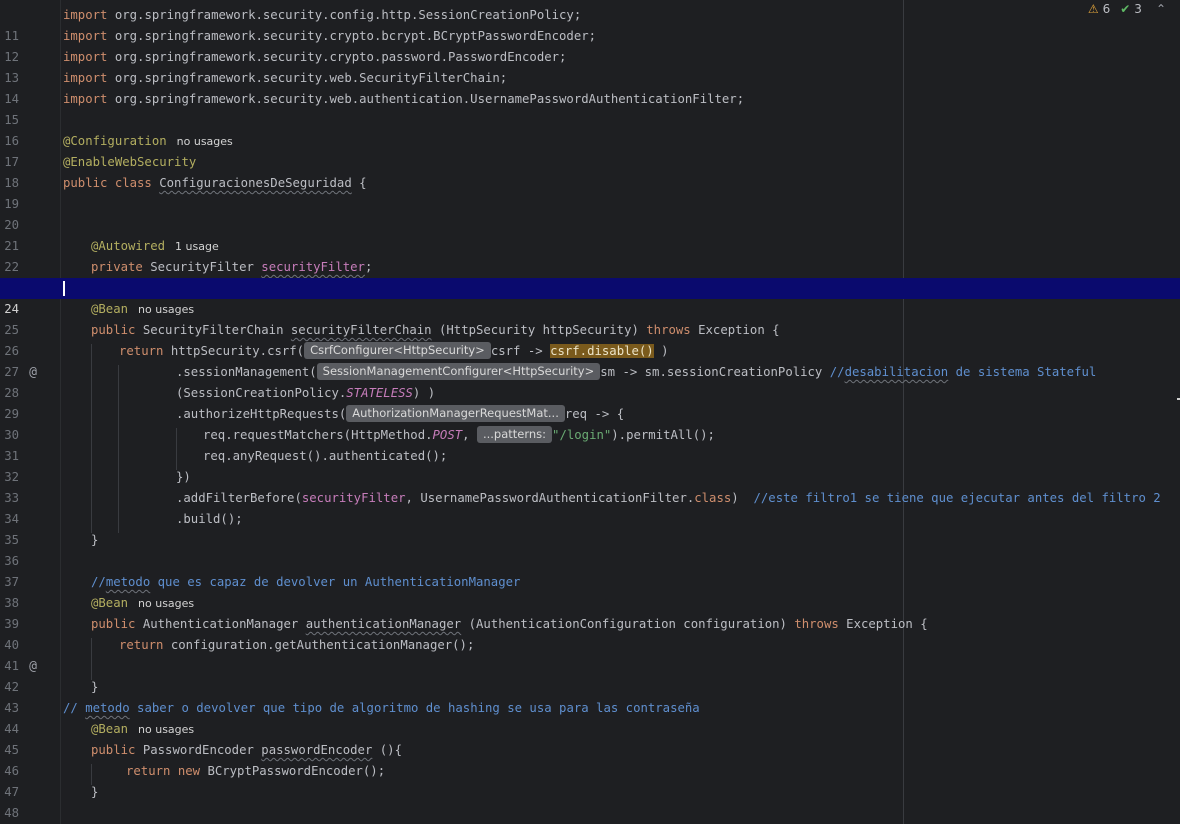 This screenshot has height=824, width=1180. I want to click on usage-hint: 1 usage, so click(197, 246).